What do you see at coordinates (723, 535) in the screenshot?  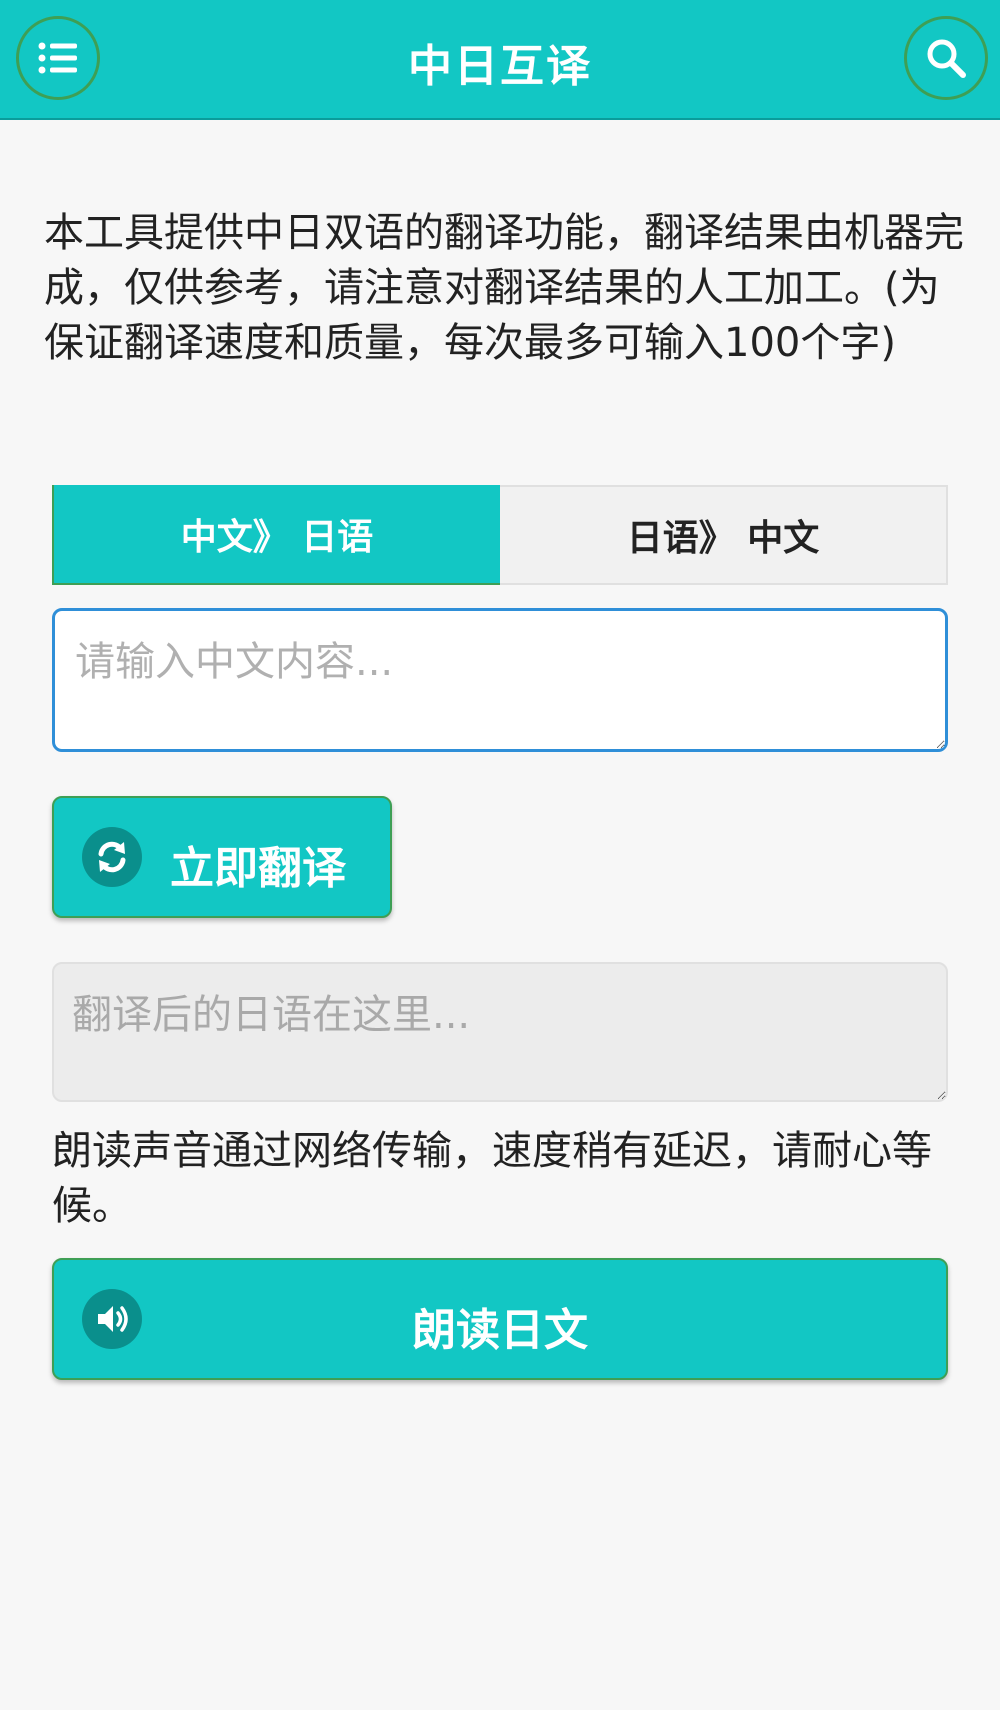 I see `tab-ja-to-zh: 日语》 中文` at bounding box center [723, 535].